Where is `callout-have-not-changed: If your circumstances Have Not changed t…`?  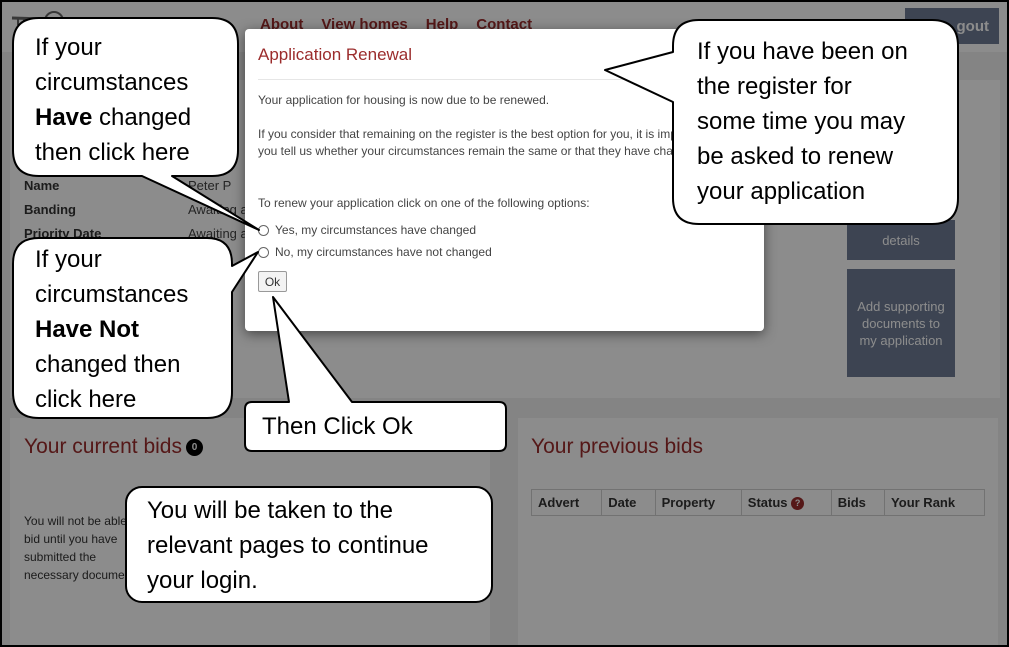 callout-have-not-changed: If your circumstances Have Not changed t… is located at coordinates (112, 329).